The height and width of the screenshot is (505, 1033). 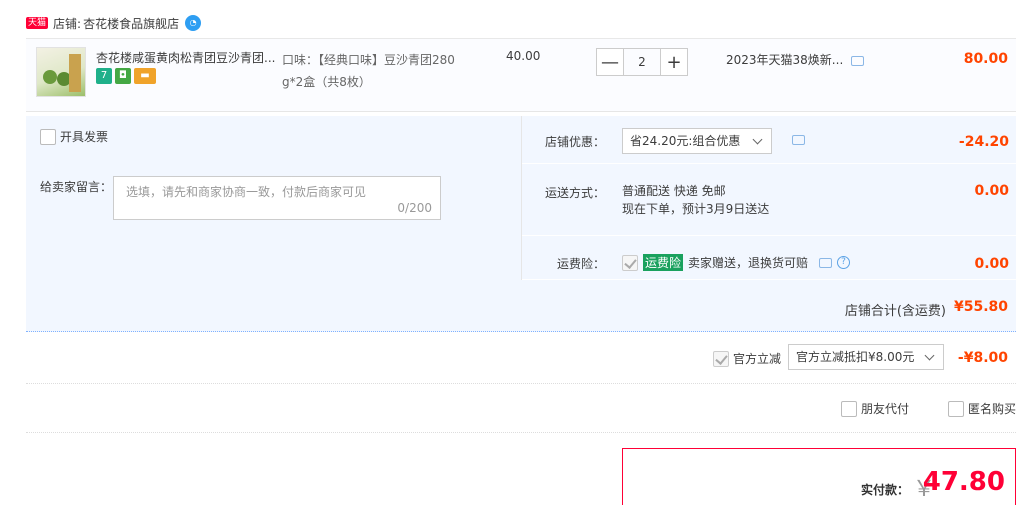 I want to click on official-discount-option: 官方立减, so click(x=747, y=358).